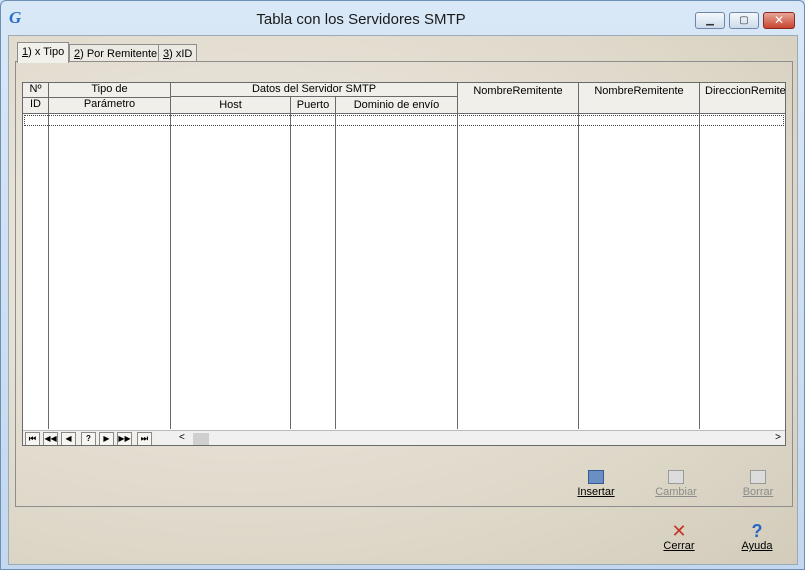 The width and height of the screenshot is (805, 570). What do you see at coordinates (744, 20) in the screenshot?
I see `maximize-button: ▢` at bounding box center [744, 20].